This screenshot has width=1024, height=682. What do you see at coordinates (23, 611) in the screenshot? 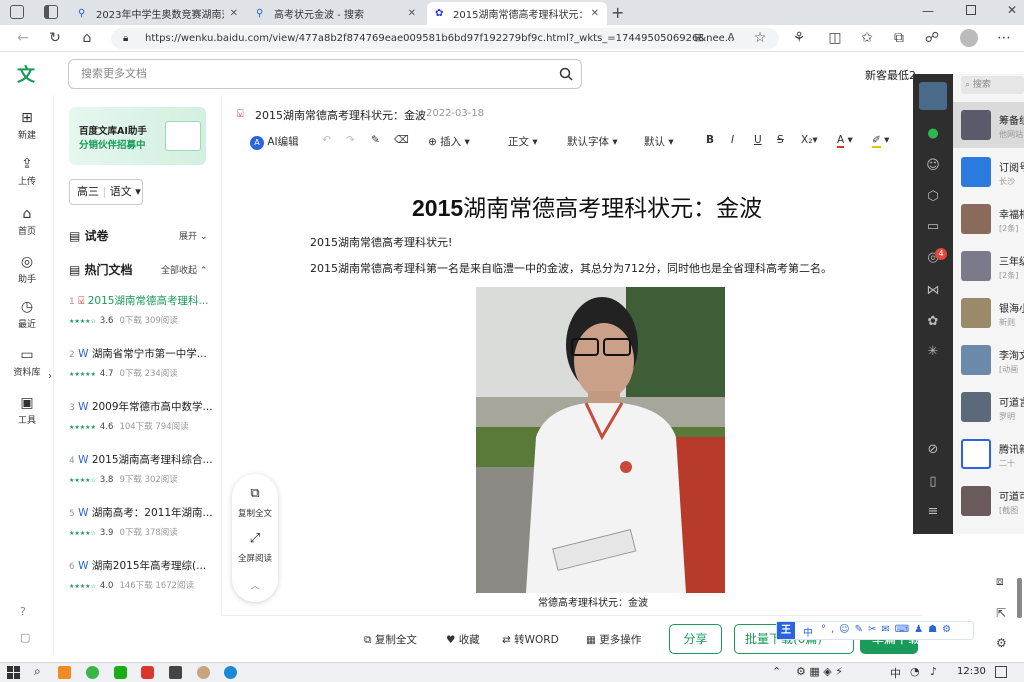
I see `help-icon: ?` at bounding box center [23, 611].